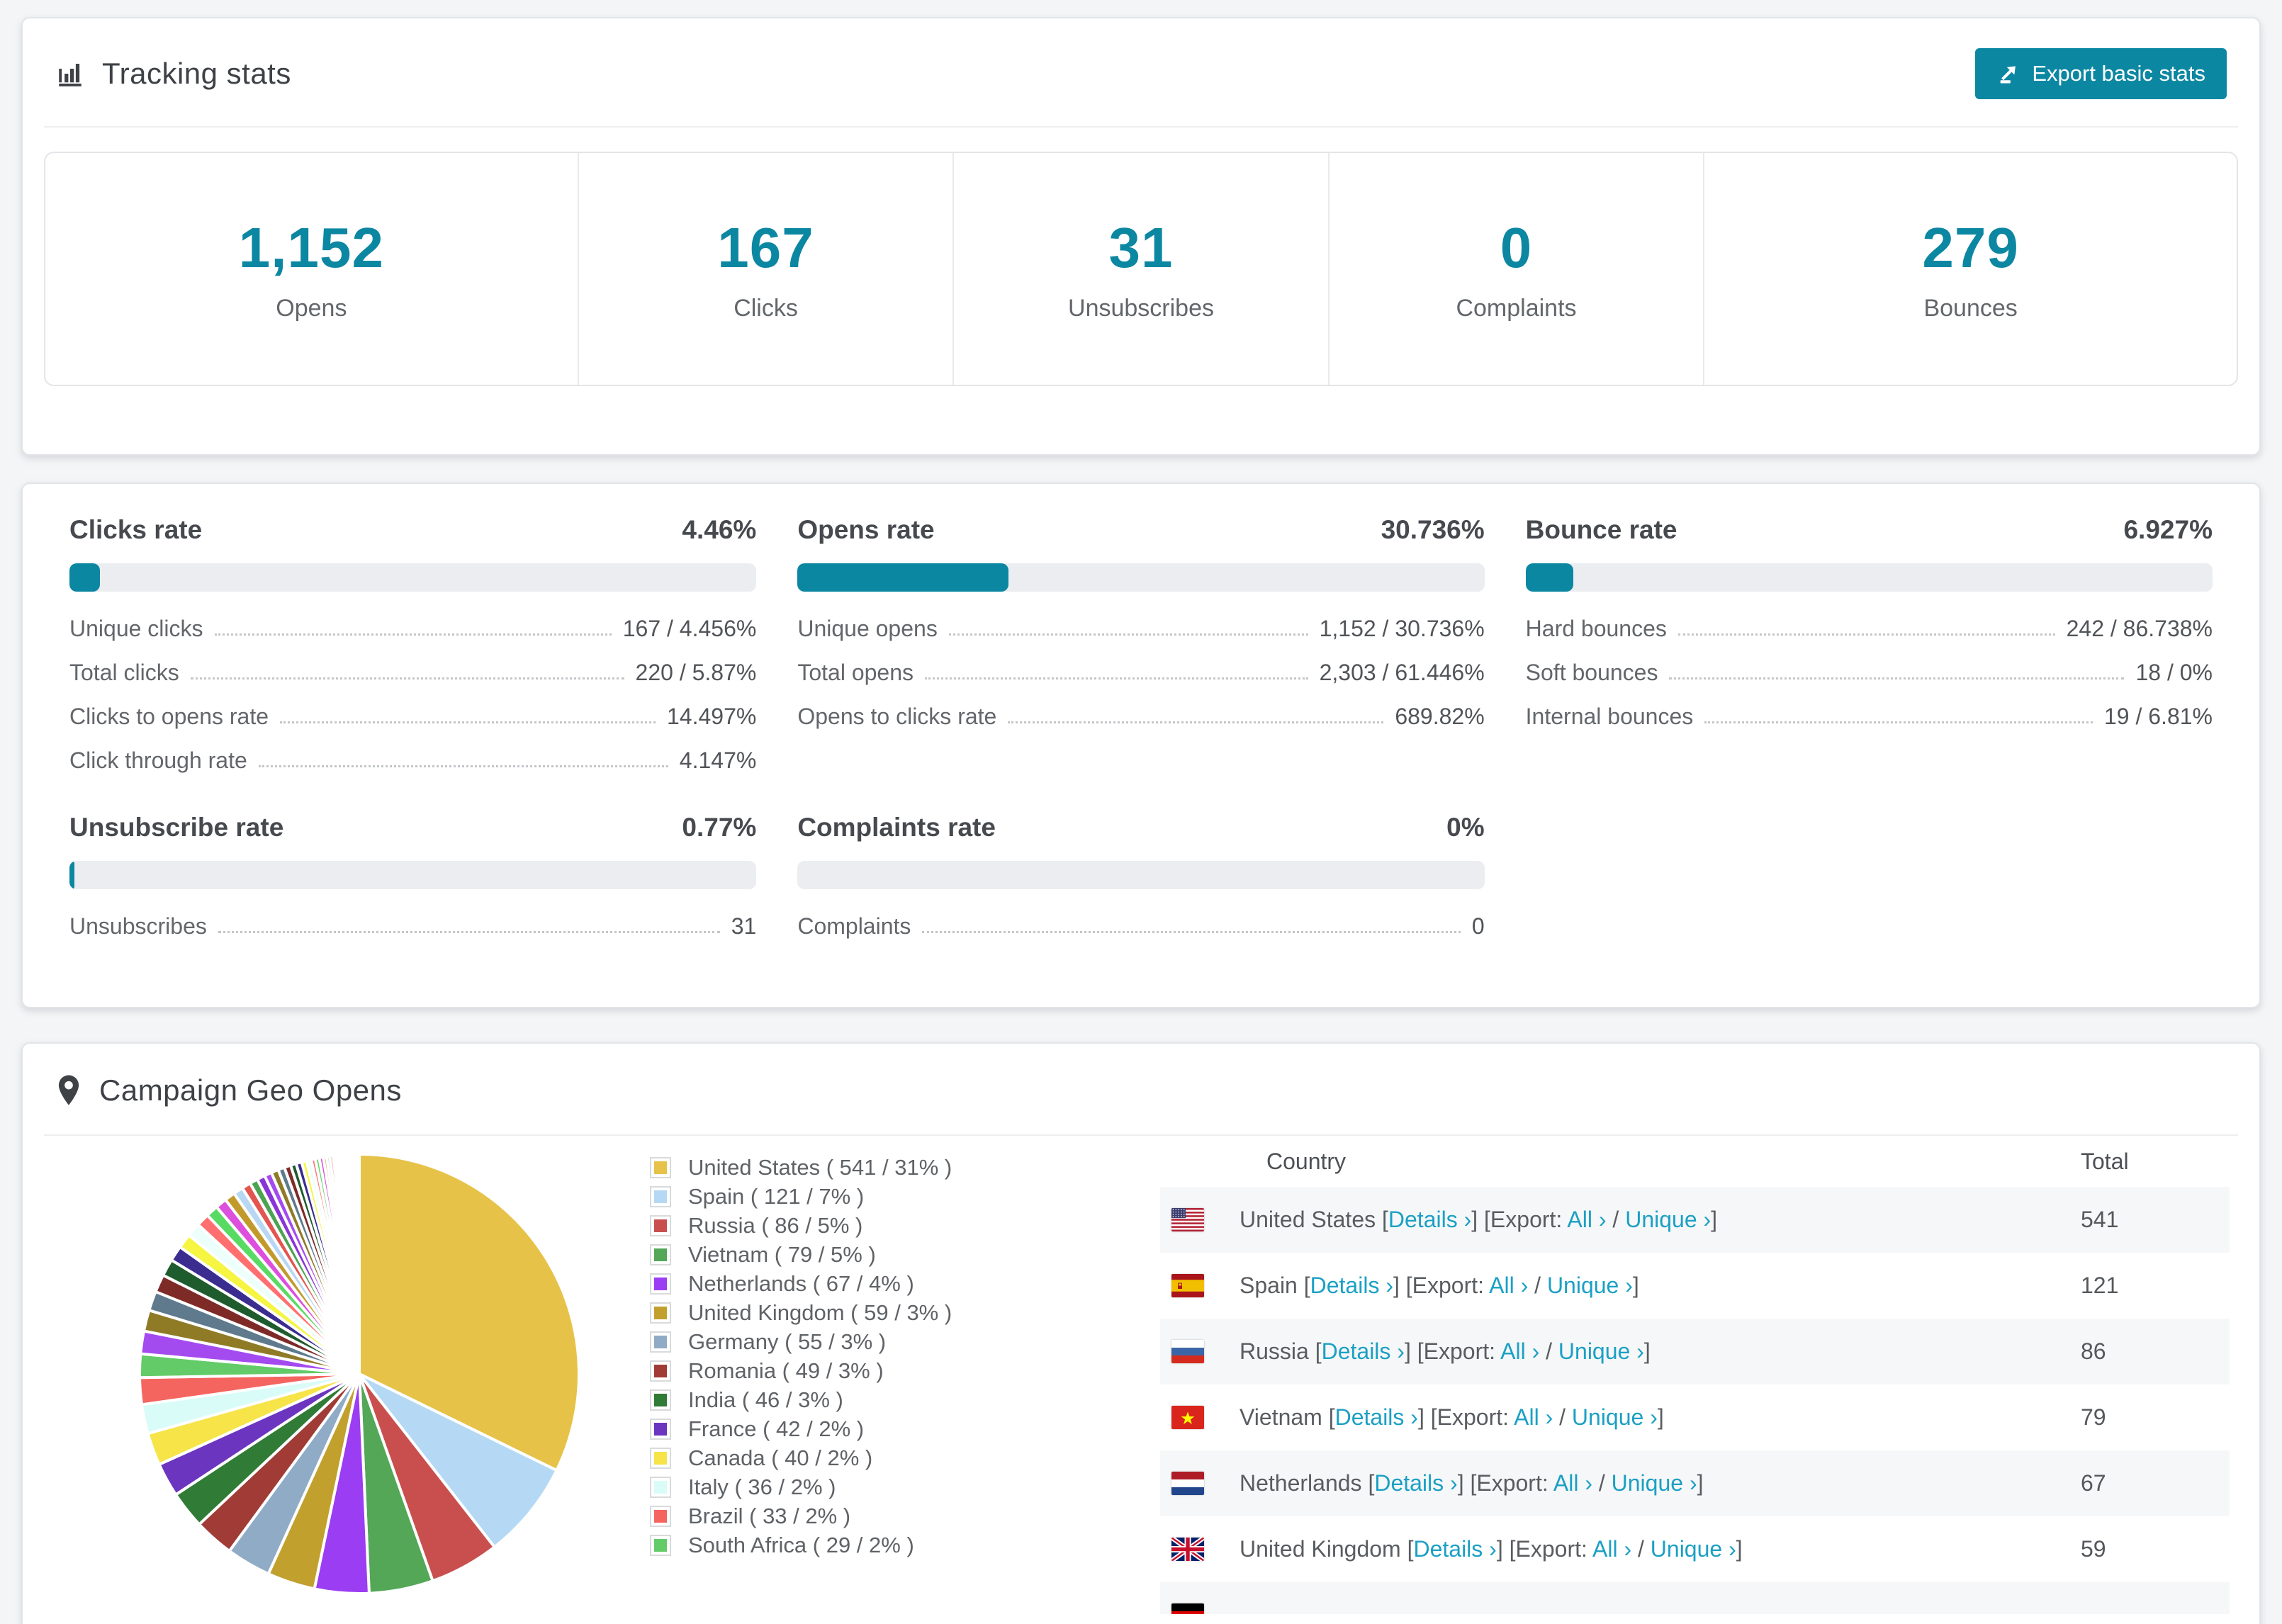  What do you see at coordinates (311, 248) in the screenshot?
I see `stat-value: 1,152` at bounding box center [311, 248].